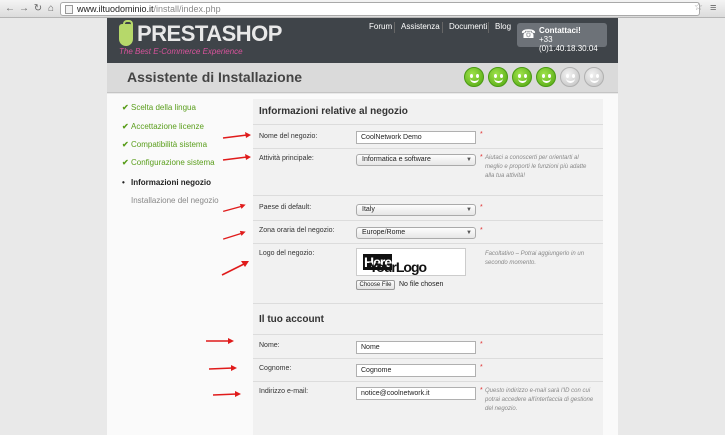 Image resolution: width=725 pixels, height=435 pixels. I want to click on email-input: notice@coolnetwork.it, so click(416, 393).